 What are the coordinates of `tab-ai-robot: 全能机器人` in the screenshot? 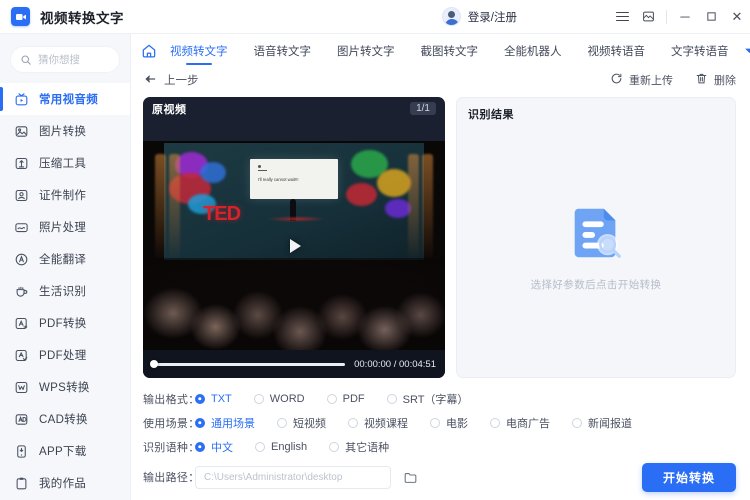 It's located at (533, 50).